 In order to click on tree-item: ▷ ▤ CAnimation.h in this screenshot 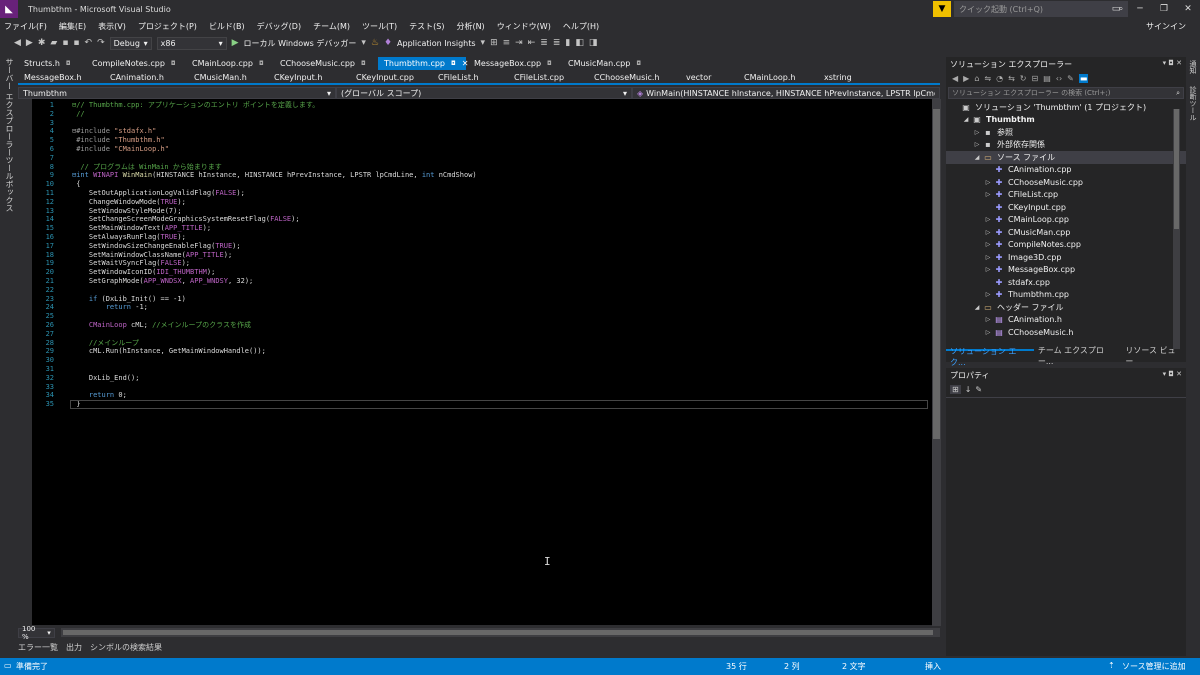, I will do `click(1066, 320)`.